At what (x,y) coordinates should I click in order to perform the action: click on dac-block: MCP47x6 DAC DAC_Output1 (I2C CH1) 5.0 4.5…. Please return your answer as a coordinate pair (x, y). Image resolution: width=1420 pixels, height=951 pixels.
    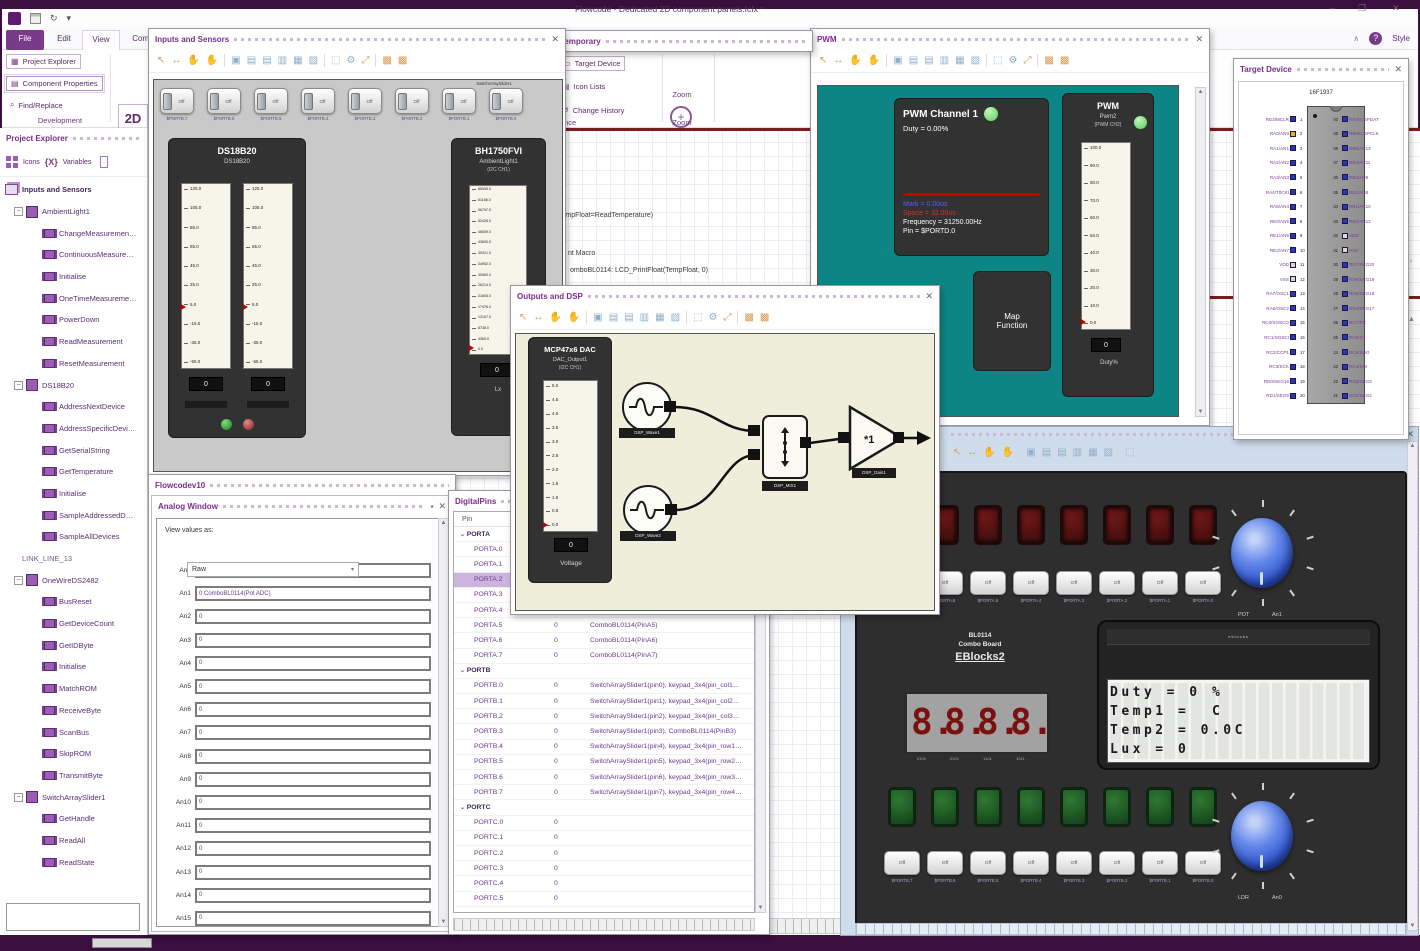
    Looking at the image, I should click on (570, 460).